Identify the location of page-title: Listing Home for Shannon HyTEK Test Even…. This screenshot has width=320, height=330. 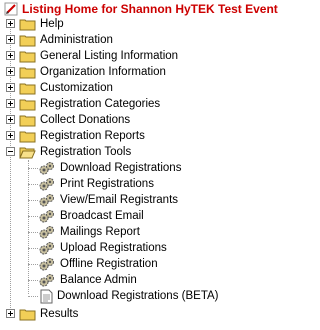
(150, 8).